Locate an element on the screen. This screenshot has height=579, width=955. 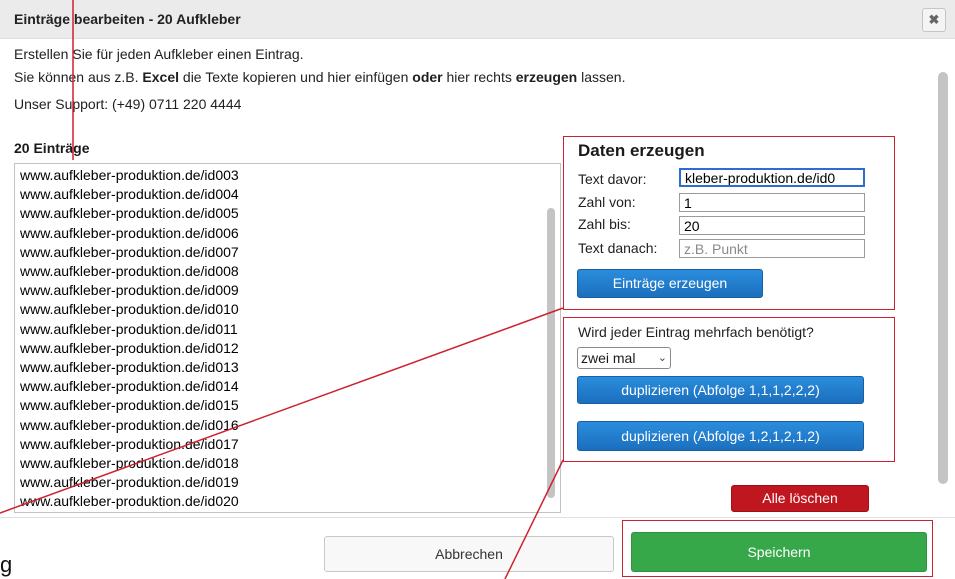
number-from-label: Zahl von: is located at coordinates (607, 202).